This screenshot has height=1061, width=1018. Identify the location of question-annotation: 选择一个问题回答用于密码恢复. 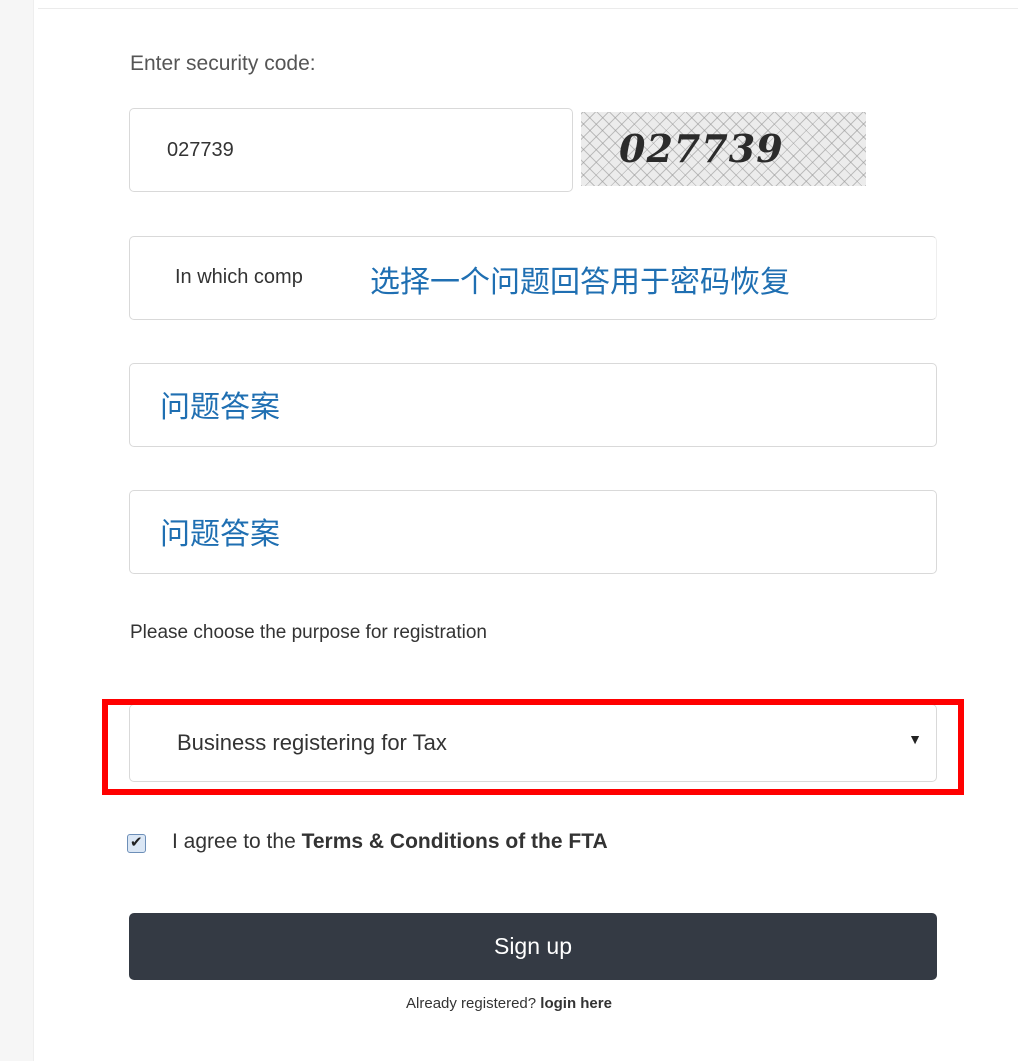
(580, 282).